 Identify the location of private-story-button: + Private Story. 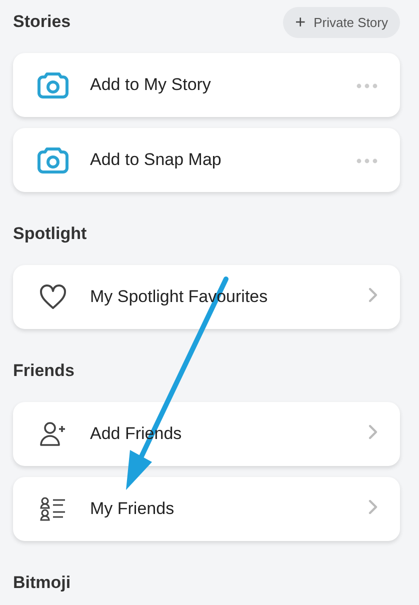
(341, 22).